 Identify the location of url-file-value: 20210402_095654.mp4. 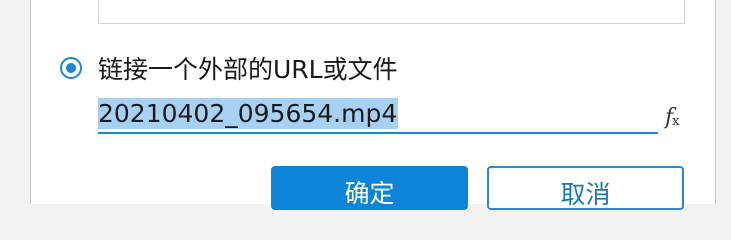
(248, 113).